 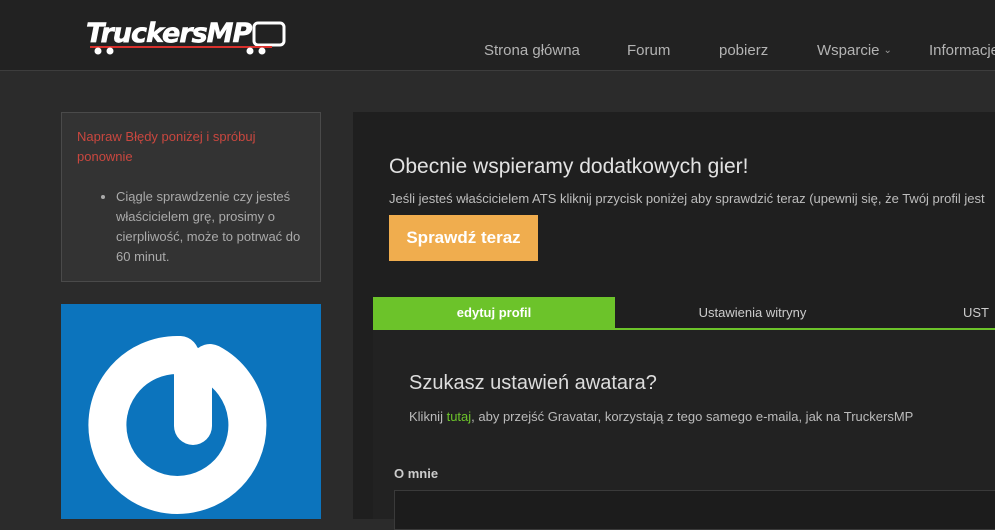 I want to click on about-me-textarea, so click(x=694, y=510).